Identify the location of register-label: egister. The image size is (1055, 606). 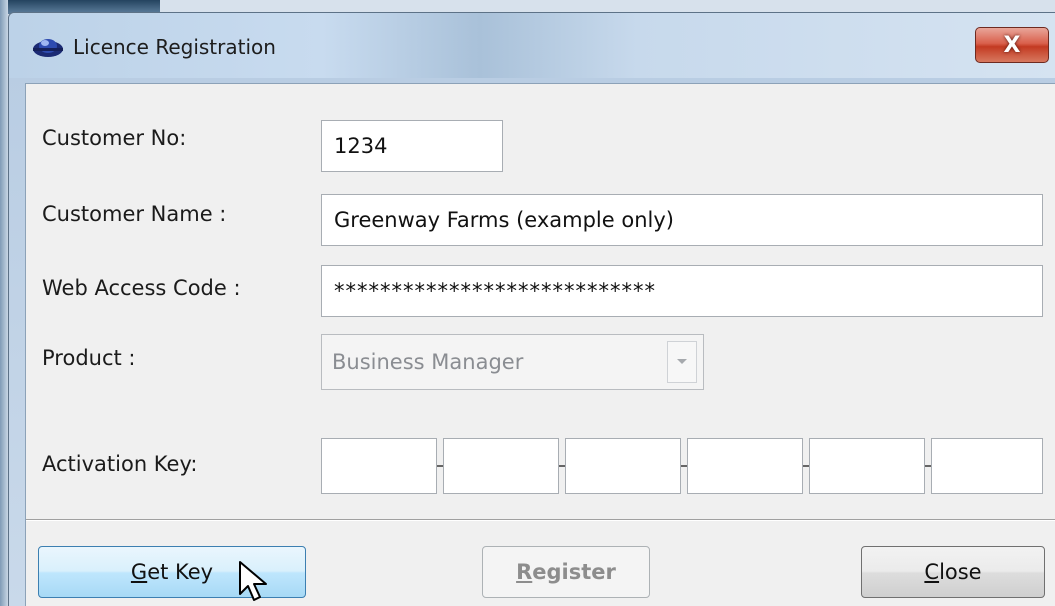
(574, 572).